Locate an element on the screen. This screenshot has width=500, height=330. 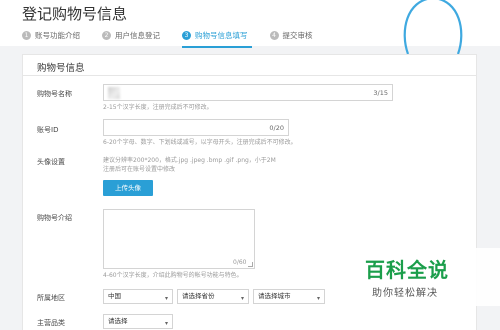
step-1: 1 账号功能介绍 is located at coordinates (51, 35).